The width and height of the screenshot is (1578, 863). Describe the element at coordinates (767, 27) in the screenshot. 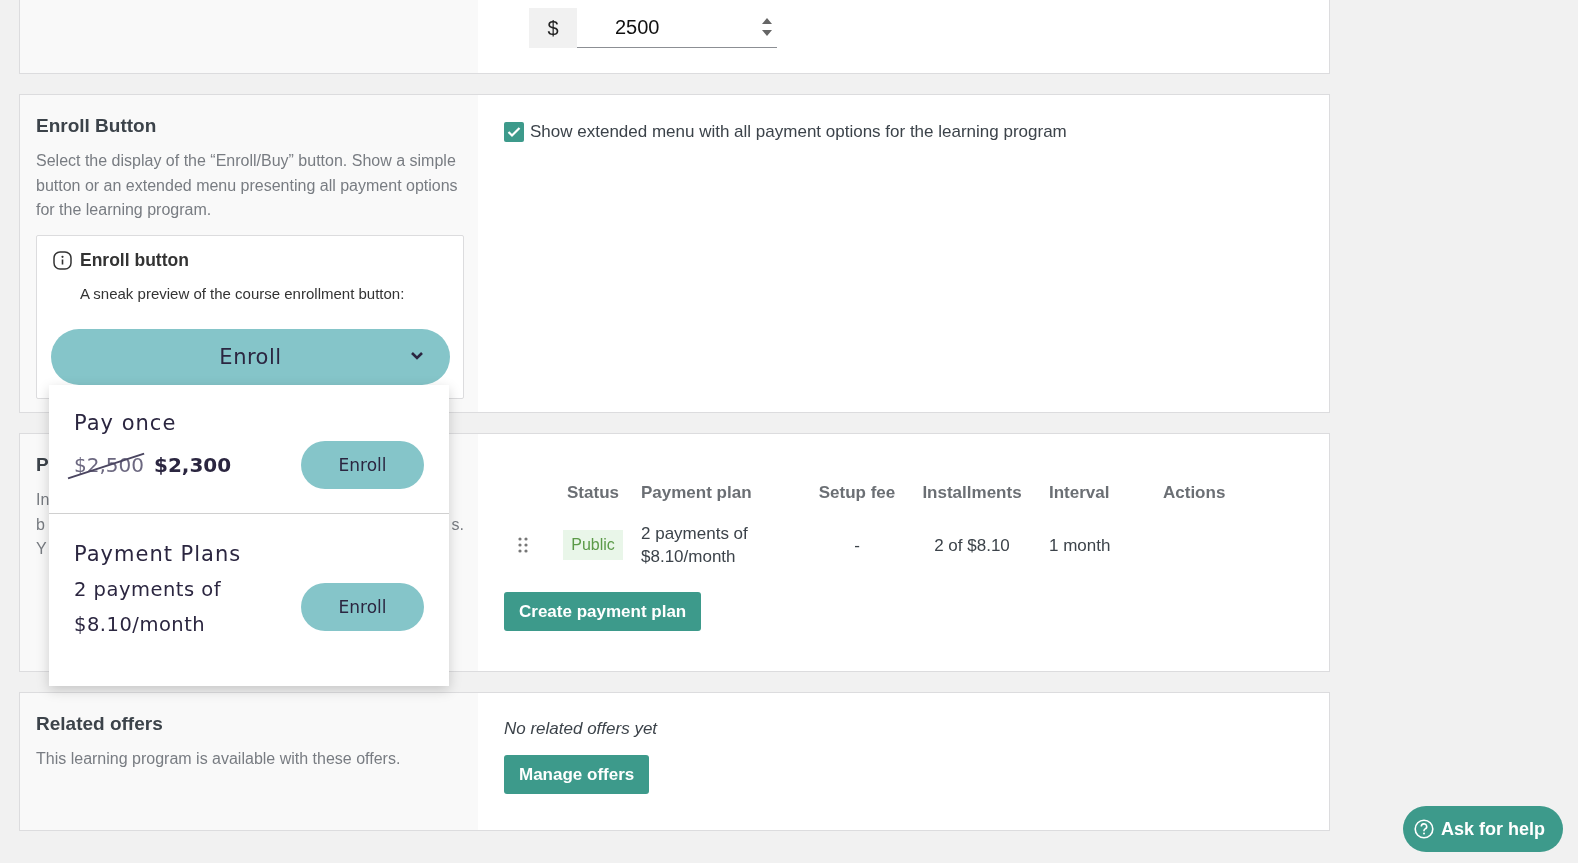

I see `spinner-icon` at that location.